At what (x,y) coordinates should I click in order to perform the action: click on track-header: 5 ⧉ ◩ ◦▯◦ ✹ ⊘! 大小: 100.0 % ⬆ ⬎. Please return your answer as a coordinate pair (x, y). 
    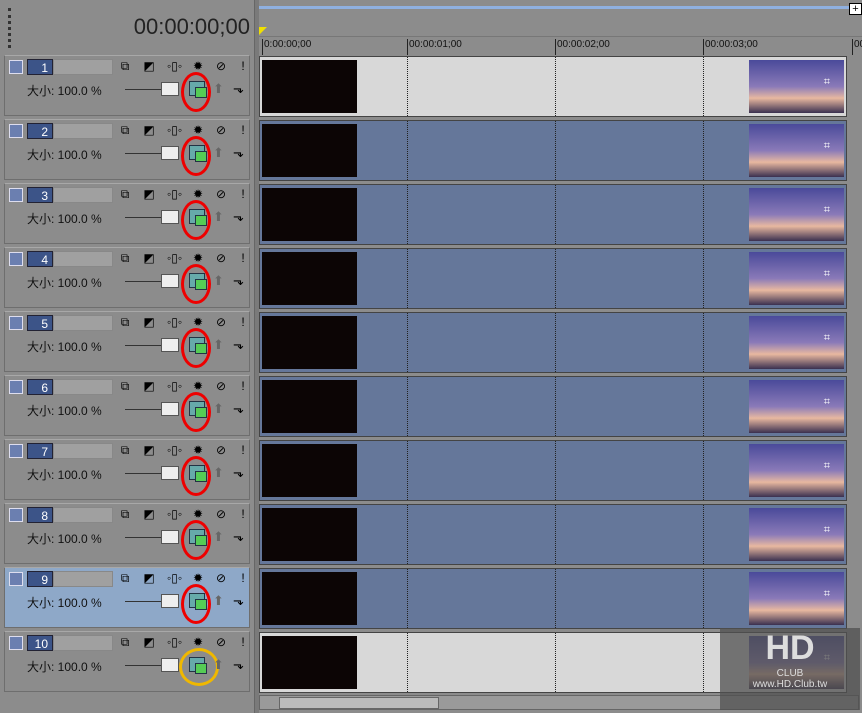
    Looking at the image, I should click on (127, 341).